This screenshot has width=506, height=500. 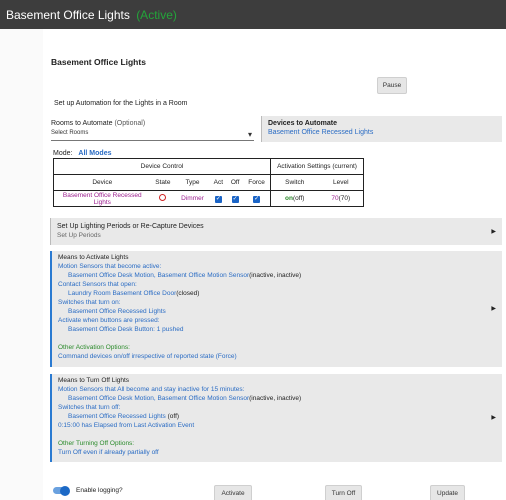 What do you see at coordinates (110, 266) in the screenshot?
I see `activate-line1: Motion Sensors that become active:` at bounding box center [110, 266].